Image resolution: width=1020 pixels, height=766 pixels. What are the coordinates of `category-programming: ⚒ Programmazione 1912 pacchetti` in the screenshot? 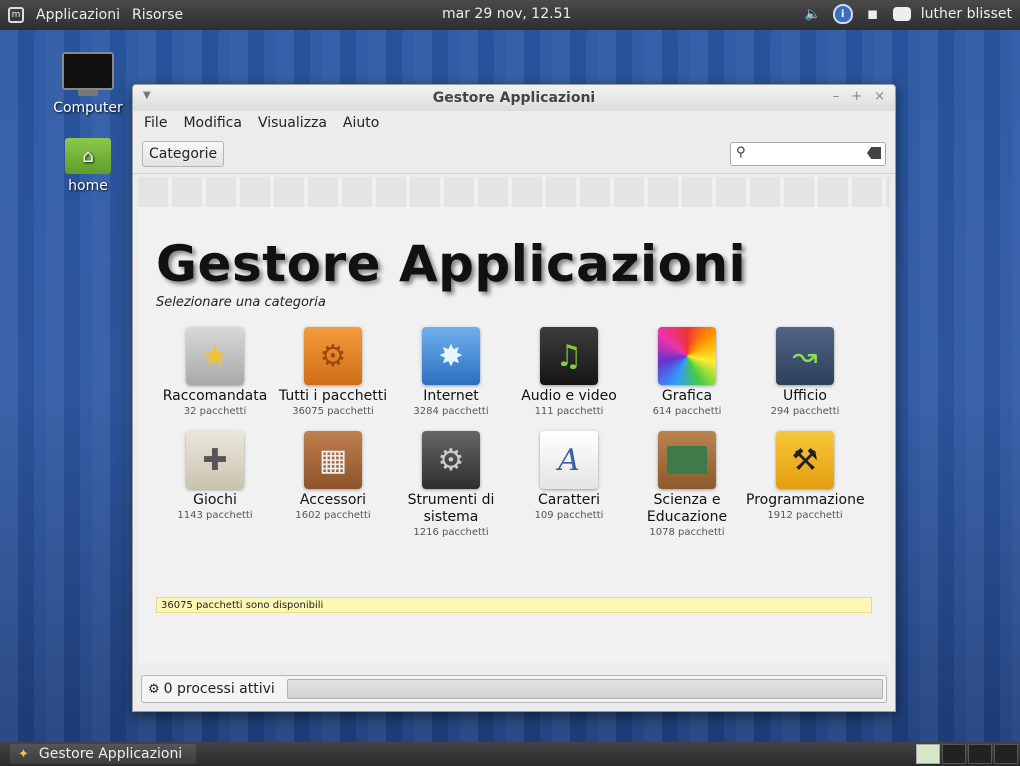 It's located at (805, 485).